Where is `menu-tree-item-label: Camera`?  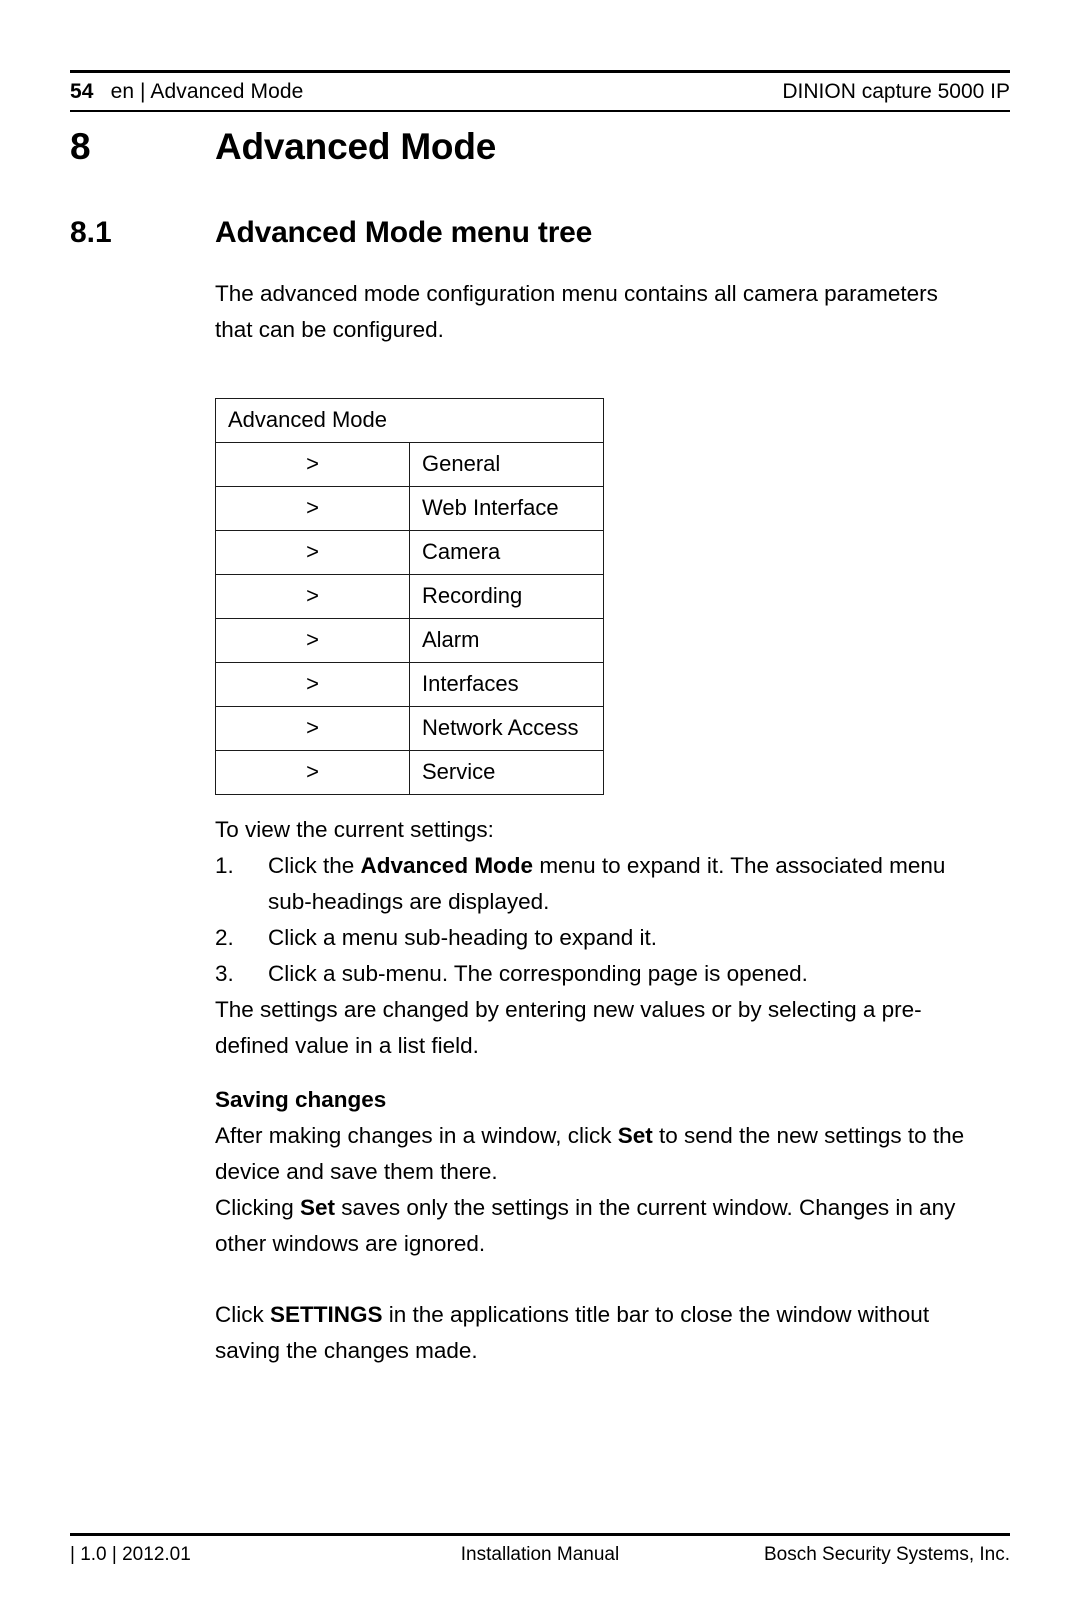
menu-tree-item-label: Camera is located at coordinates (506, 552).